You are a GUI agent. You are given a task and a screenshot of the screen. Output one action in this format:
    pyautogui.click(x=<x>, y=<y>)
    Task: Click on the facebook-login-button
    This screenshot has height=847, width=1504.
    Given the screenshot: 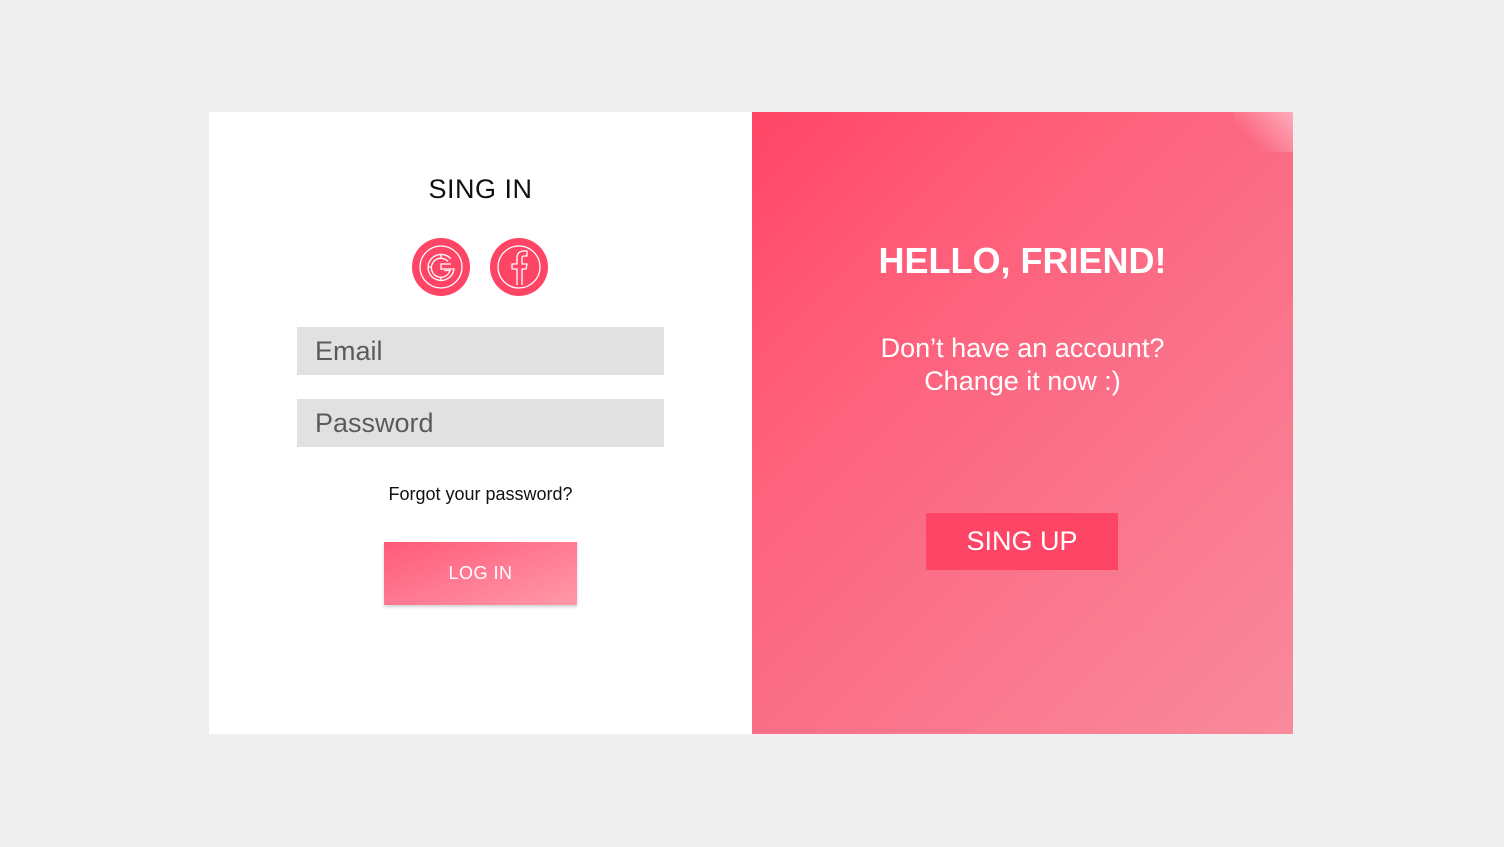 What is the action you would take?
    pyautogui.click(x=519, y=267)
    